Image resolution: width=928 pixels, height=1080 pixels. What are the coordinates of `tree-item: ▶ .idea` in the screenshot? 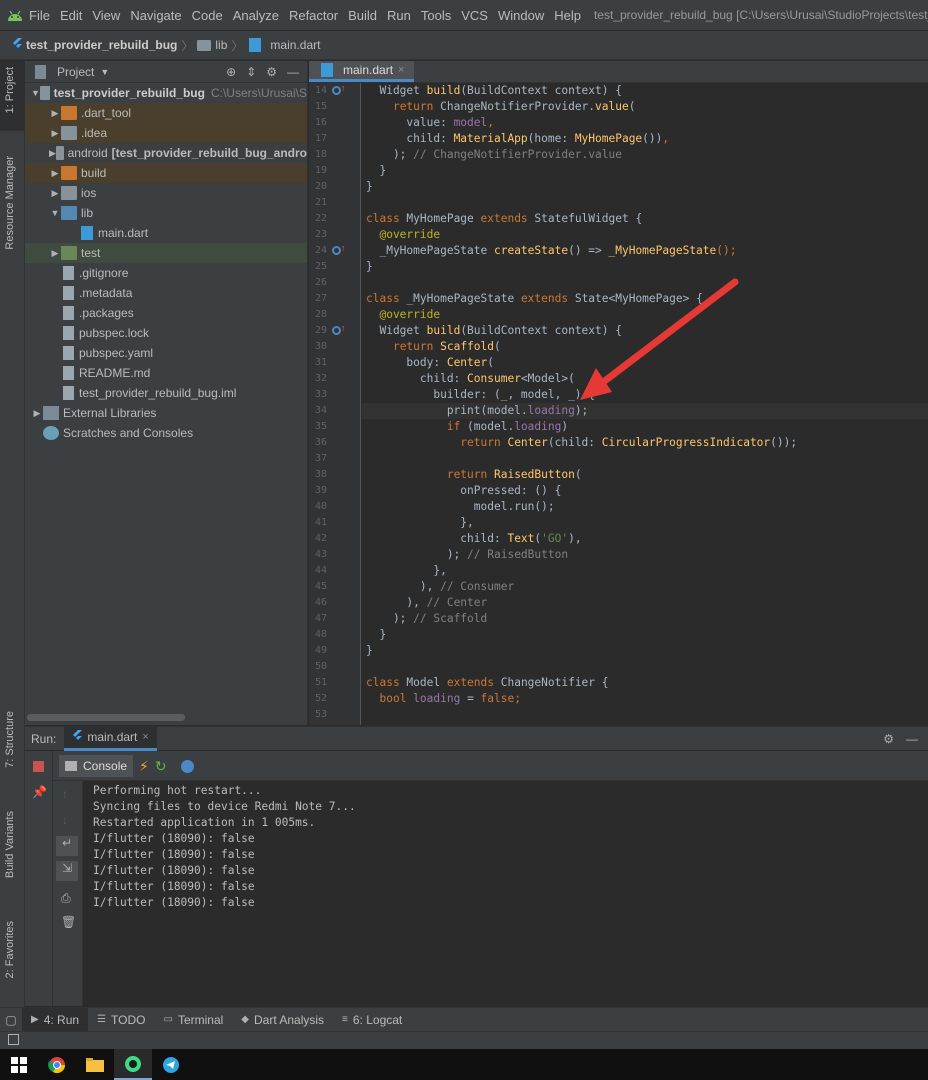 It's located at (166, 133).